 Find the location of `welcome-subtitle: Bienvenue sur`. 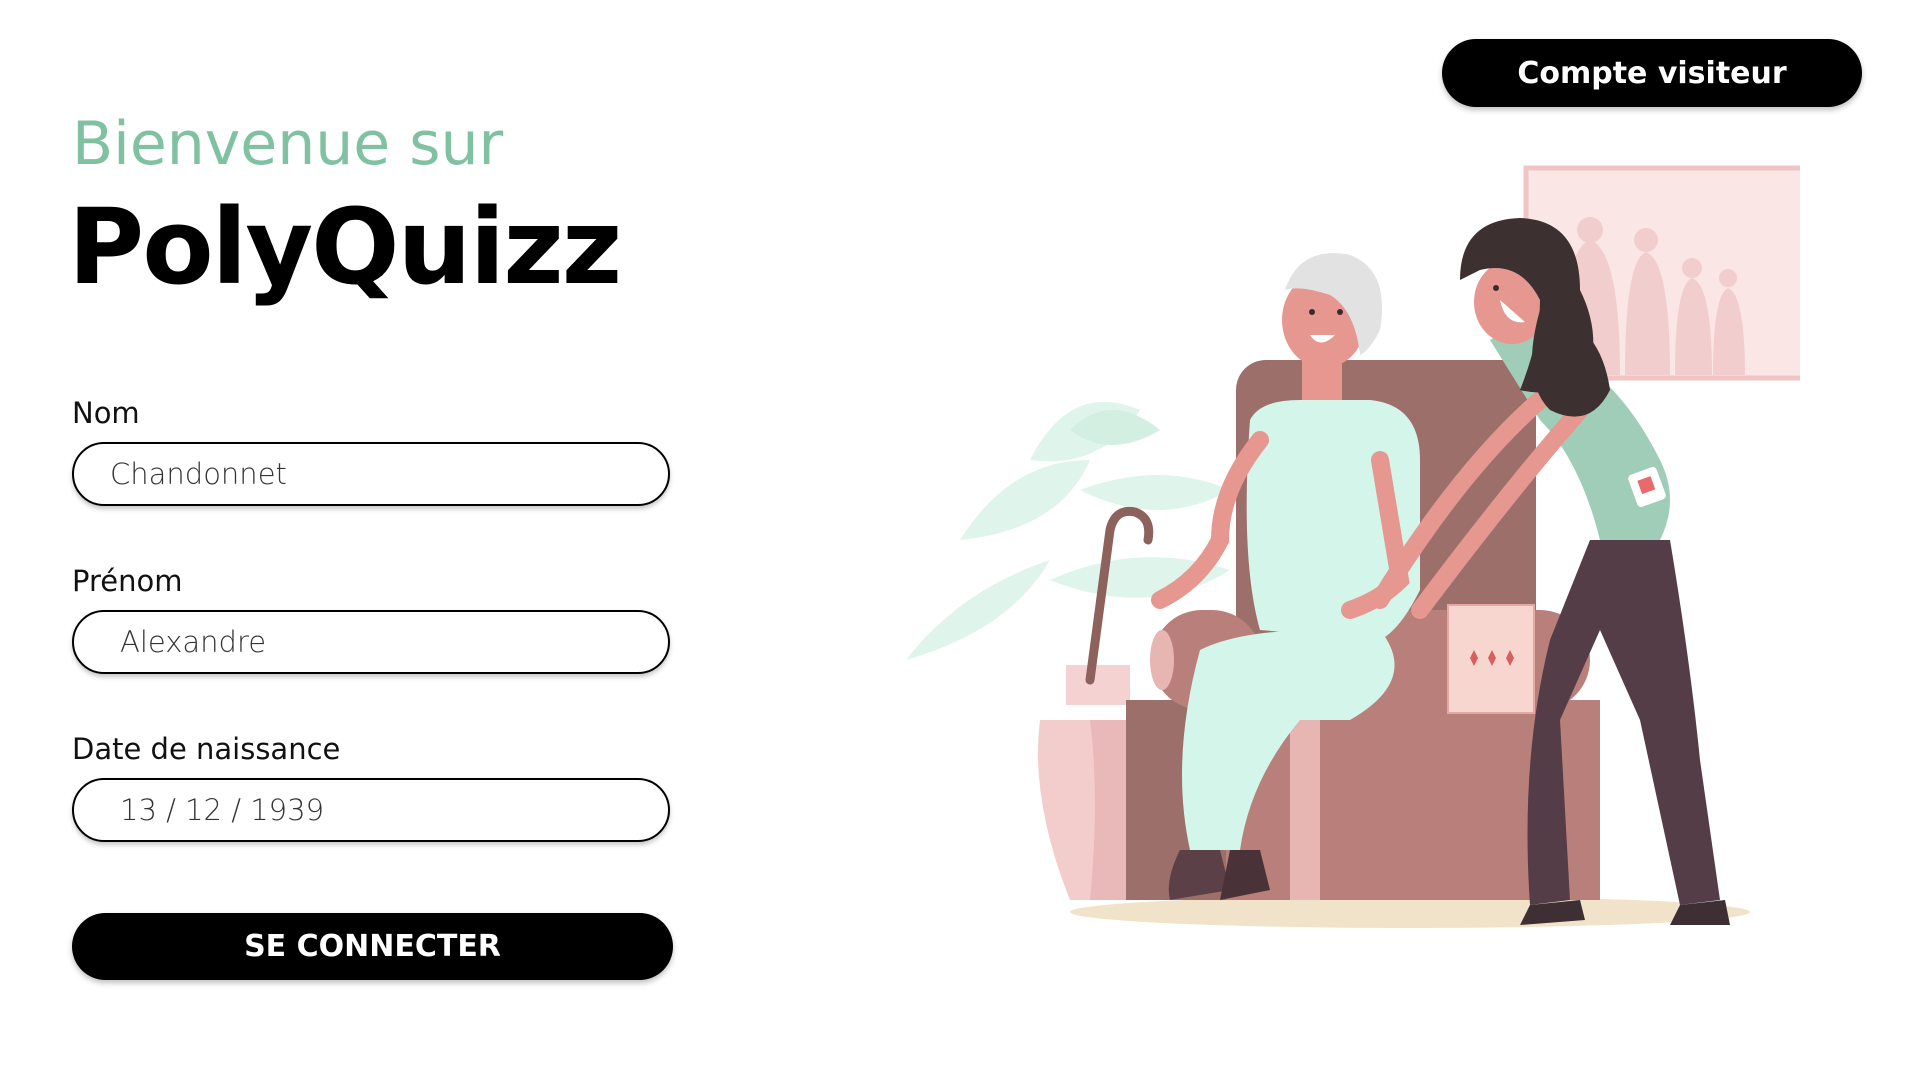

welcome-subtitle: Bienvenue sur is located at coordinates (288, 144).